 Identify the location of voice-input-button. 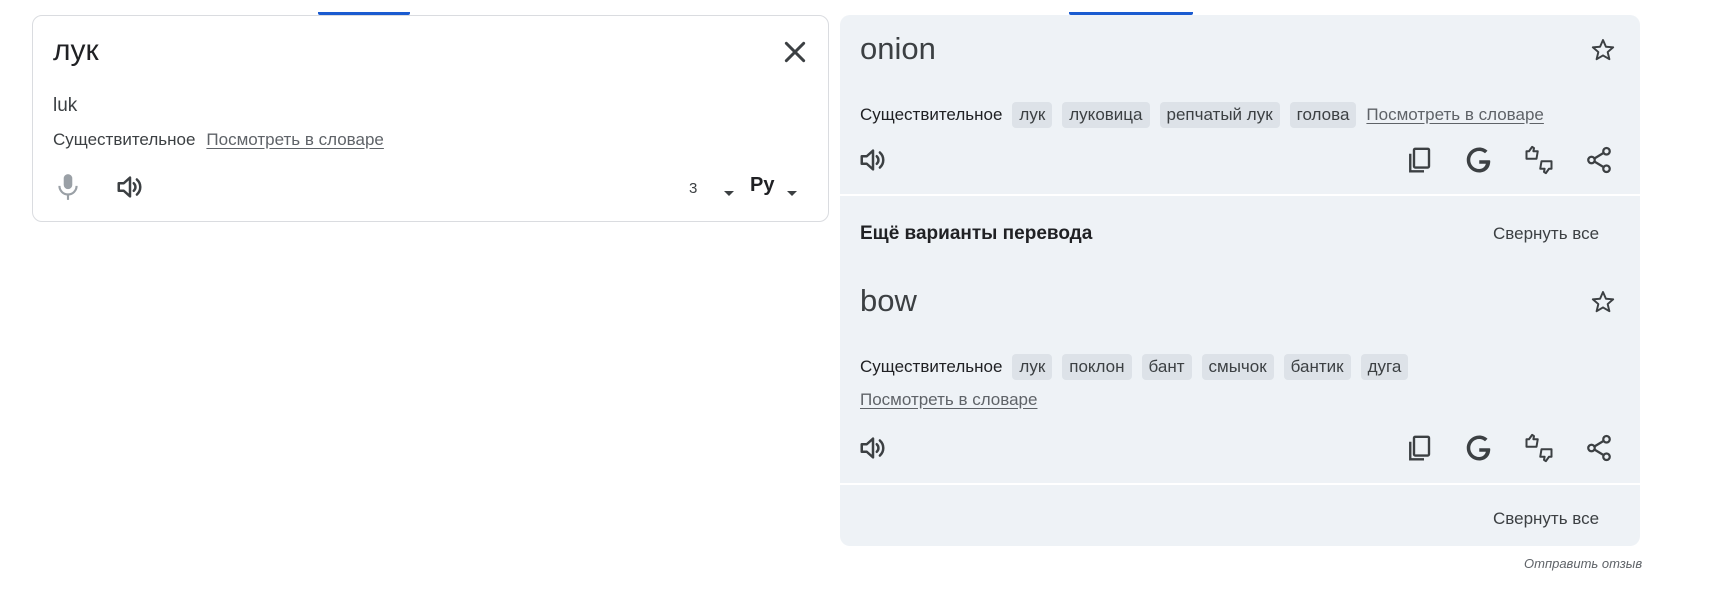
(68, 187).